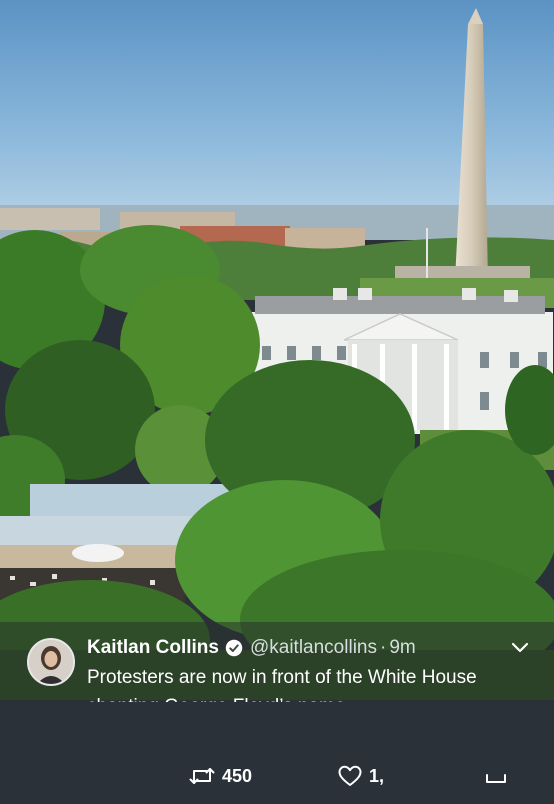 Image resolution: width=554 pixels, height=804 pixels. Describe the element at coordinates (202, 776) in the screenshot. I see `retweet-icon` at that location.